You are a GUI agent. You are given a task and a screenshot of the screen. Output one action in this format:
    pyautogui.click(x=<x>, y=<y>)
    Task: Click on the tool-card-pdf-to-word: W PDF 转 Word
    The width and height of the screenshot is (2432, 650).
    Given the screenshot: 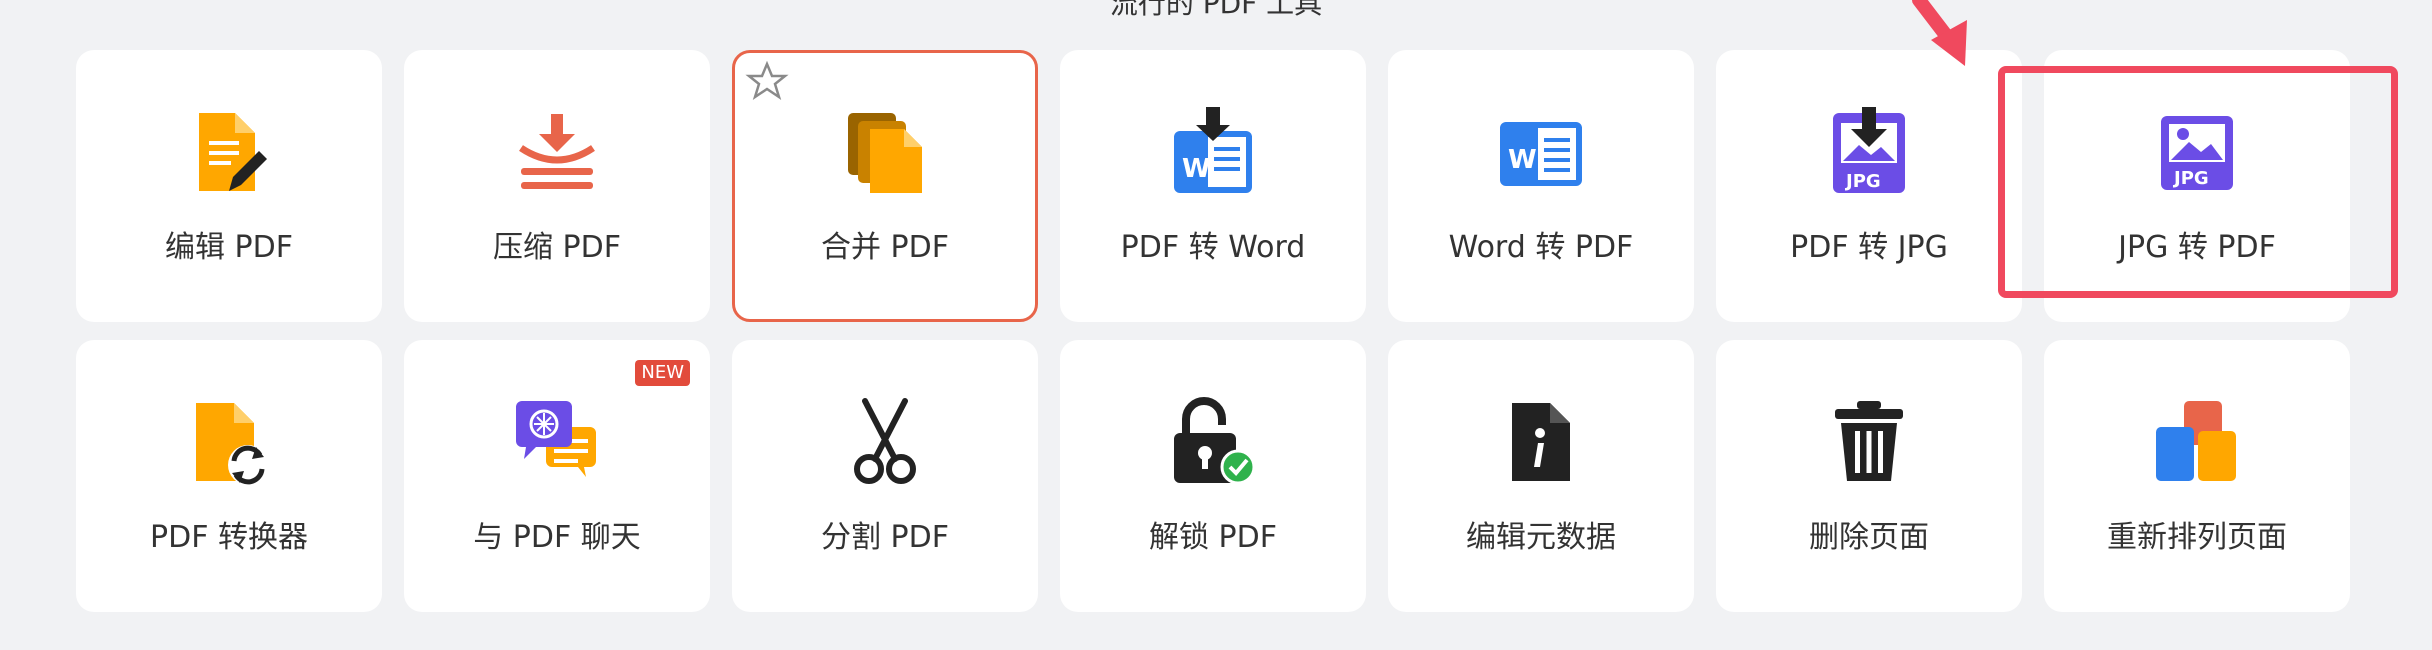 What is the action you would take?
    pyautogui.click(x=1213, y=186)
    